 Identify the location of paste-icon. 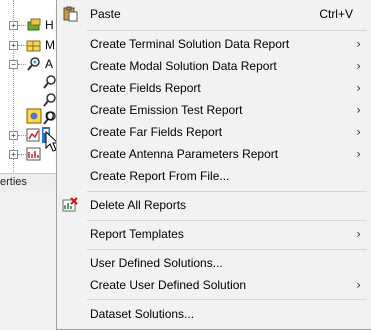
(70, 14).